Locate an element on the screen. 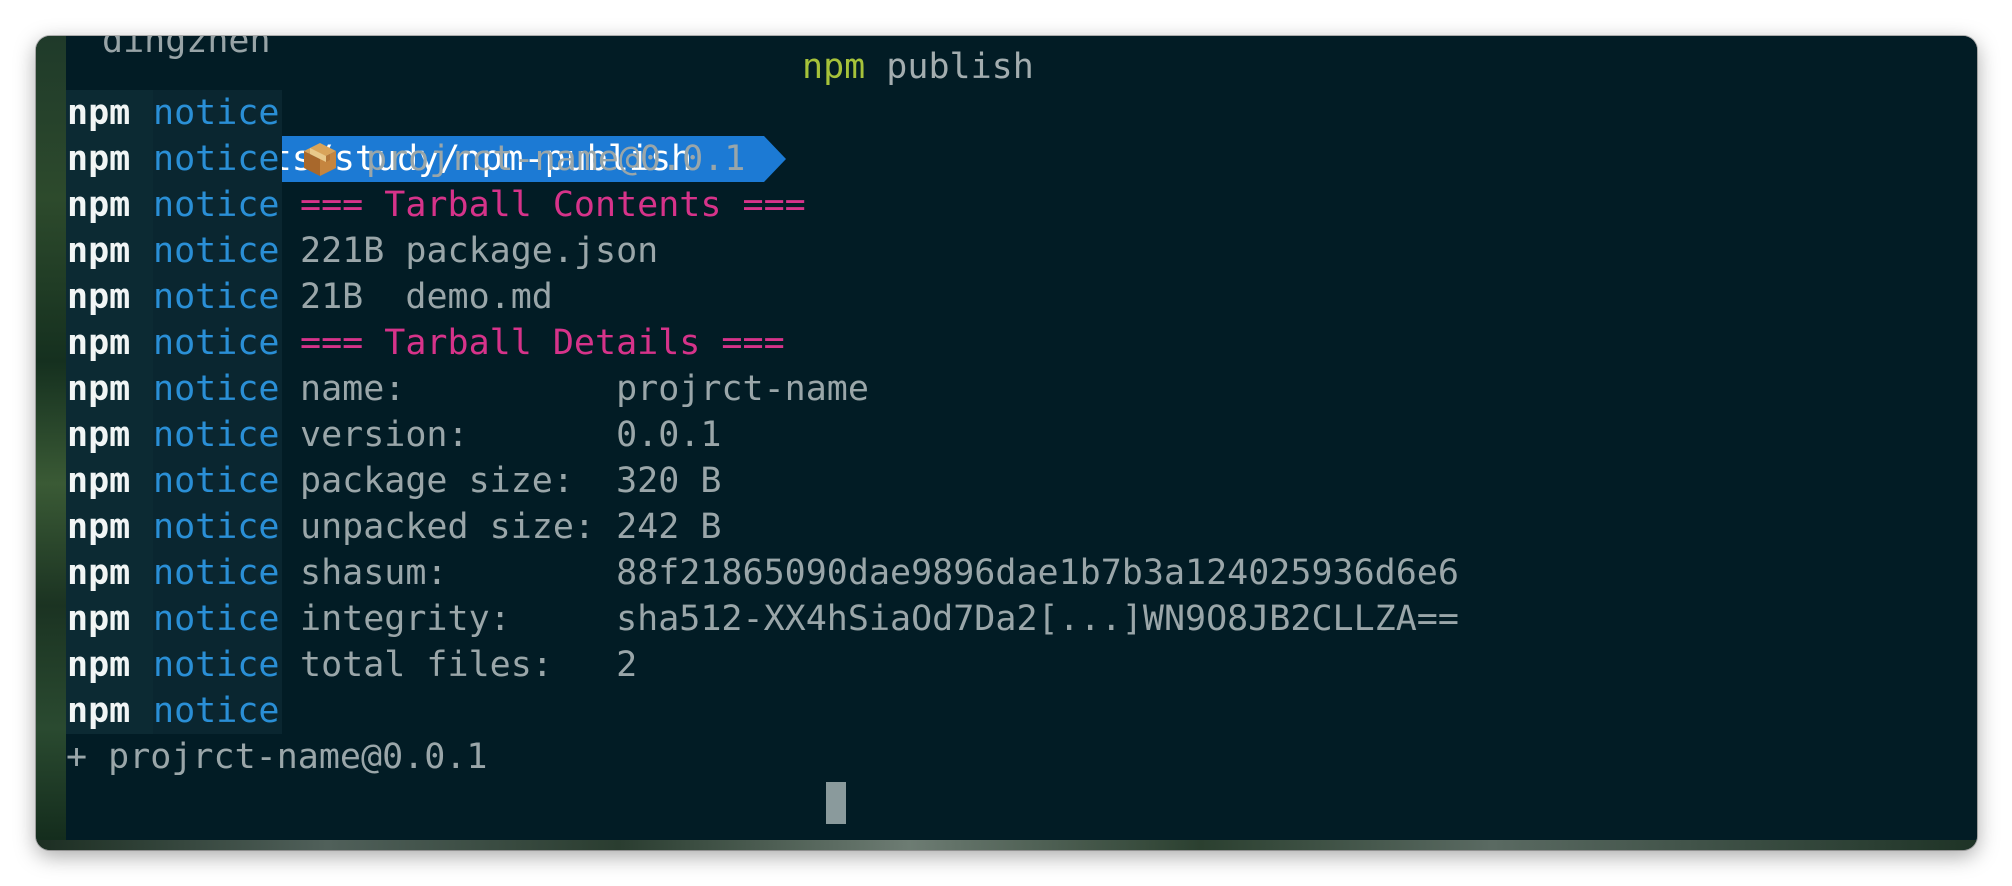  command-args: publish is located at coordinates (960, 67).